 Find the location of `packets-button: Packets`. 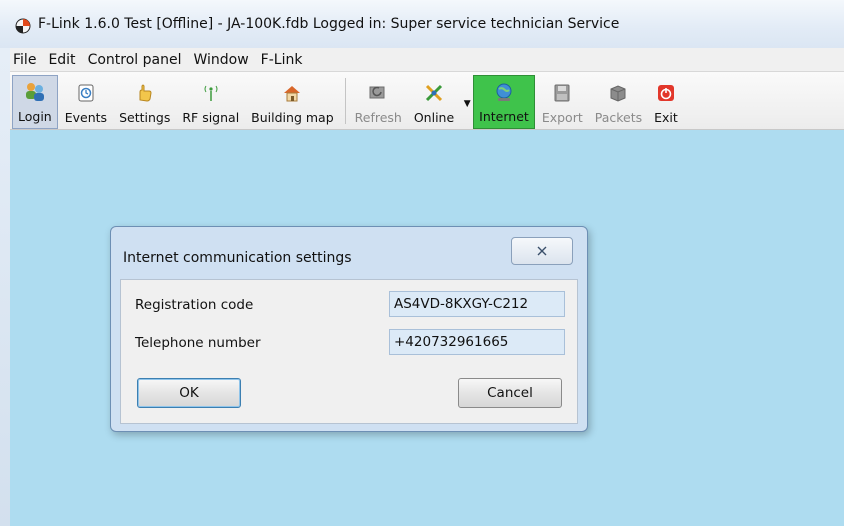

packets-button: Packets is located at coordinates (618, 101).